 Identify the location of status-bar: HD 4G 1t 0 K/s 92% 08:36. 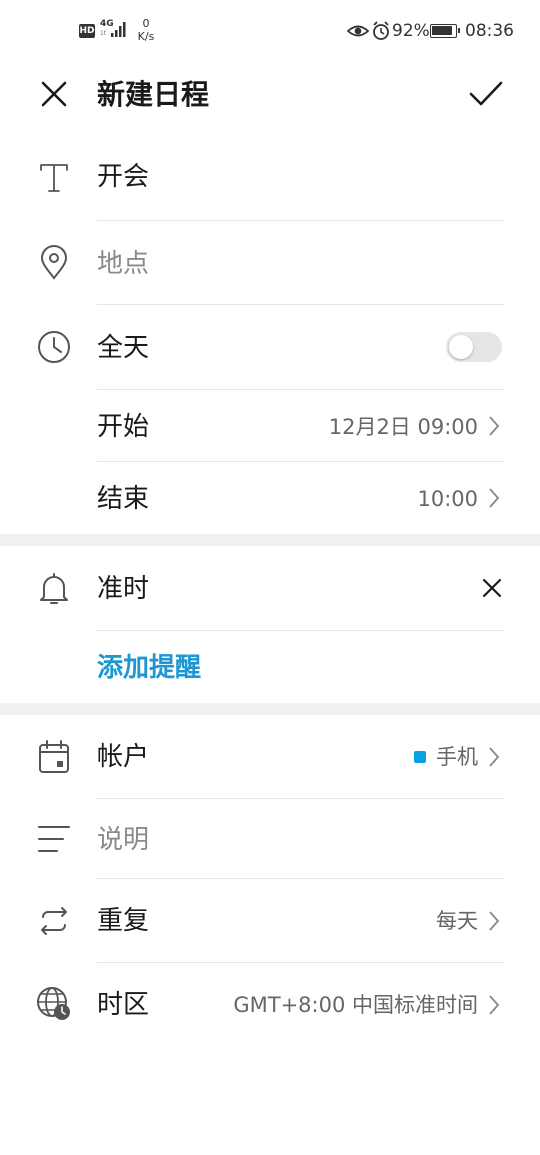
(270, 31).